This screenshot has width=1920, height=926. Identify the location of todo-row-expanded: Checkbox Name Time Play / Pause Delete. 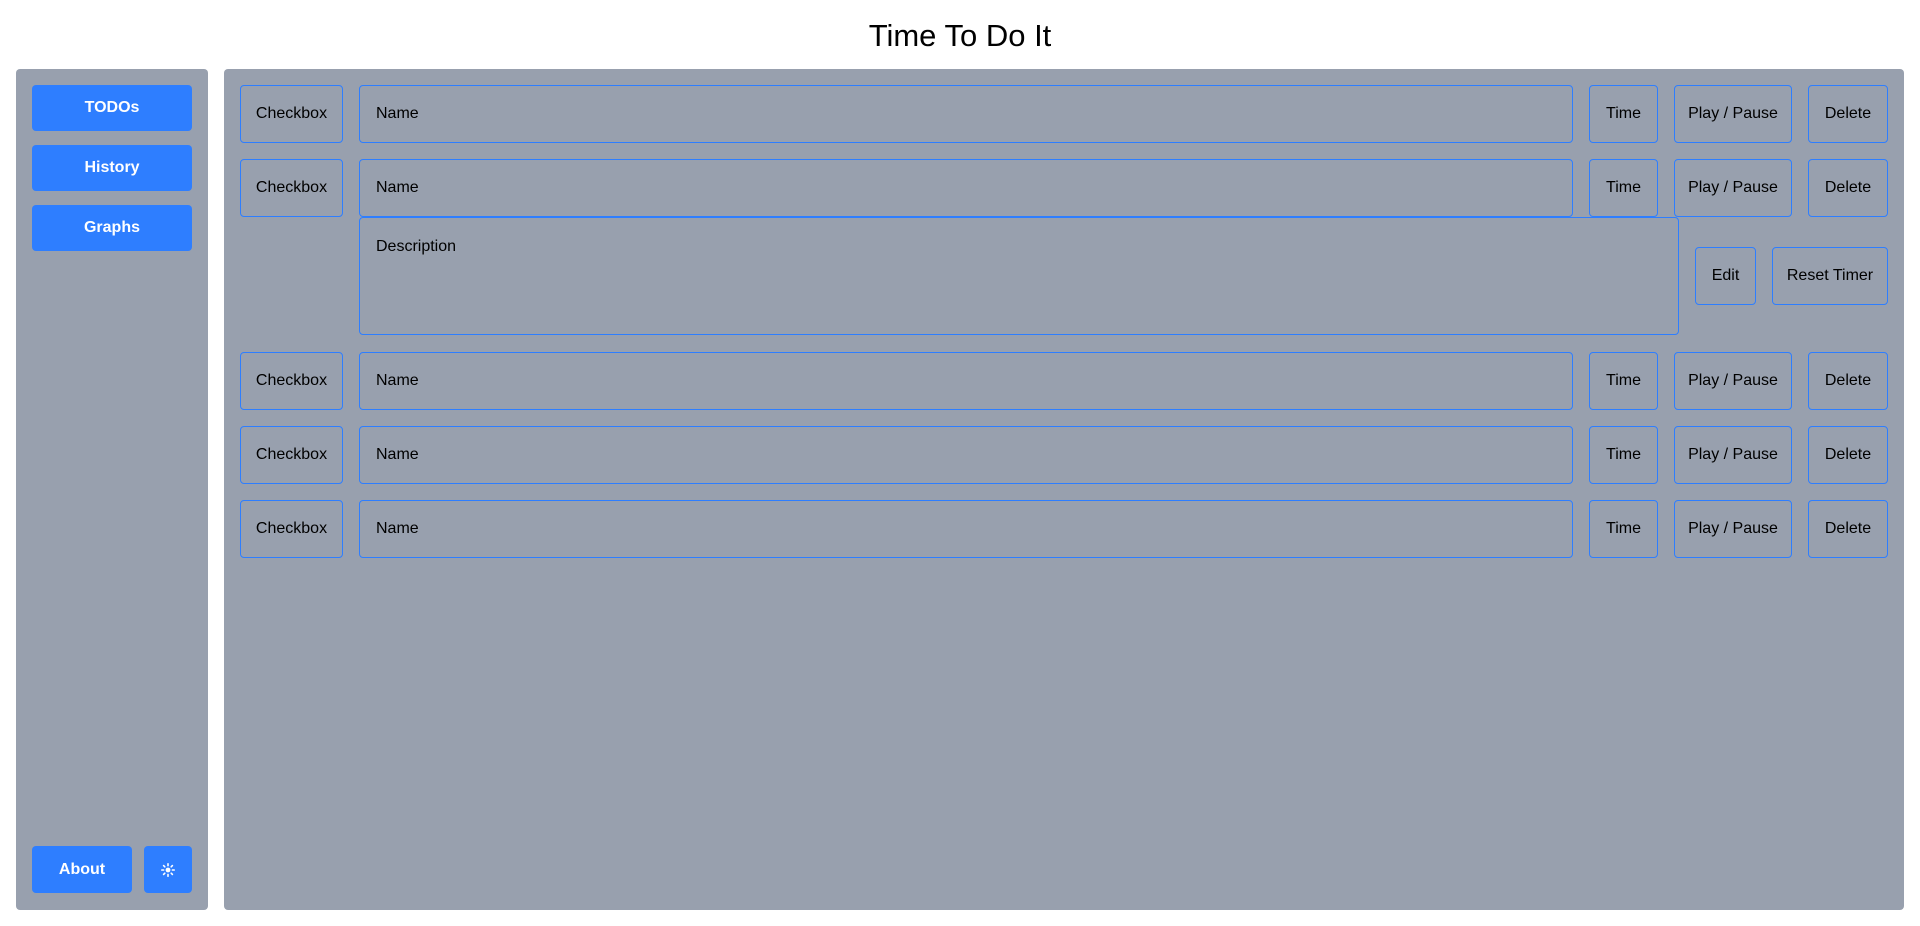
(1064, 188).